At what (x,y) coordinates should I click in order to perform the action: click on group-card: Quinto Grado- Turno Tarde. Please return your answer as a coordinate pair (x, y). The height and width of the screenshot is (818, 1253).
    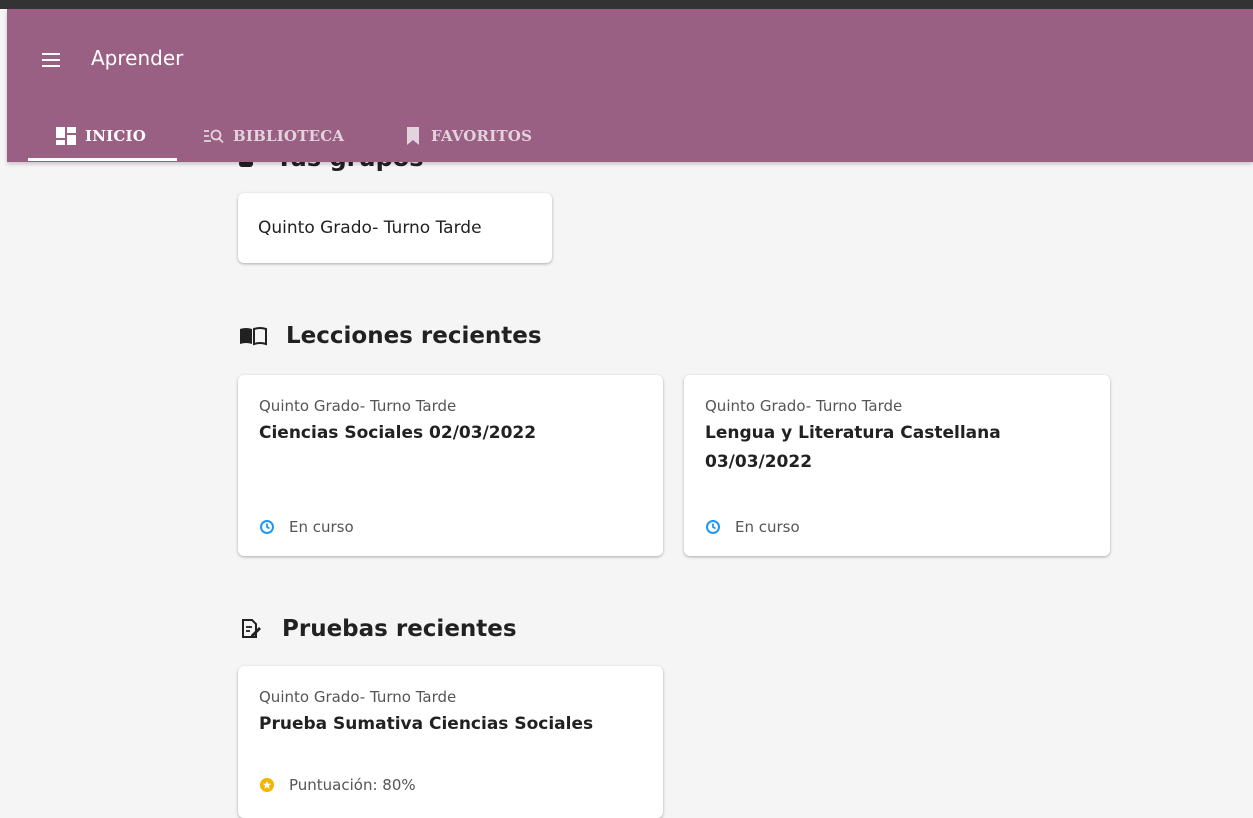
    Looking at the image, I should click on (395, 228).